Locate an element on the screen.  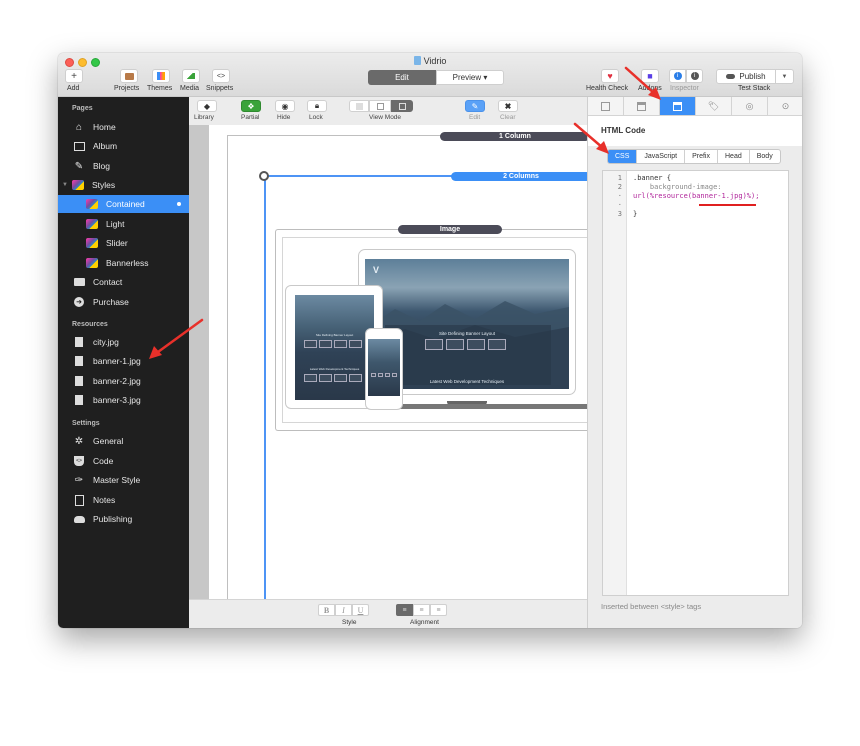
snippets-label: Snippets is located at coordinates (220, 88).